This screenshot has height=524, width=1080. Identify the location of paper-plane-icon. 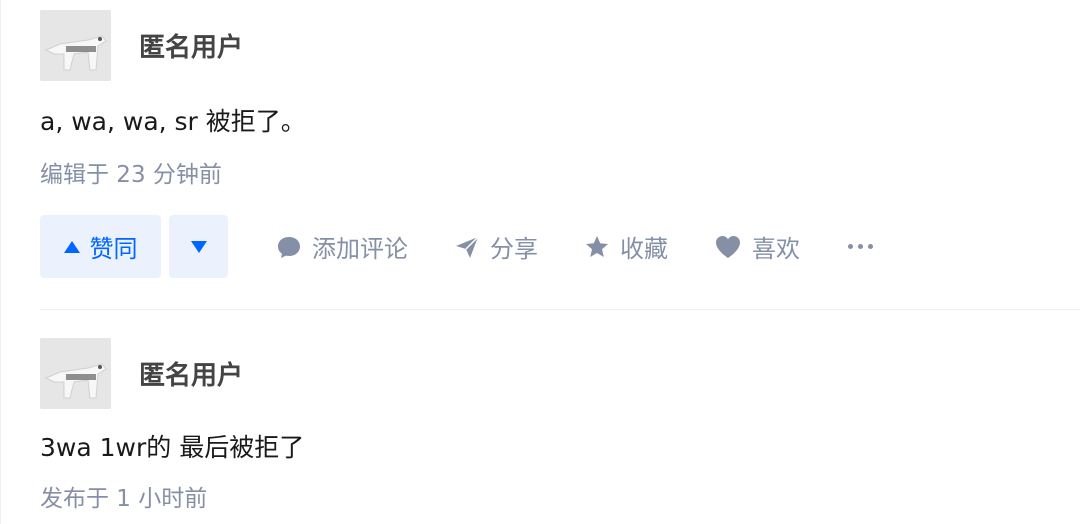
(467, 246).